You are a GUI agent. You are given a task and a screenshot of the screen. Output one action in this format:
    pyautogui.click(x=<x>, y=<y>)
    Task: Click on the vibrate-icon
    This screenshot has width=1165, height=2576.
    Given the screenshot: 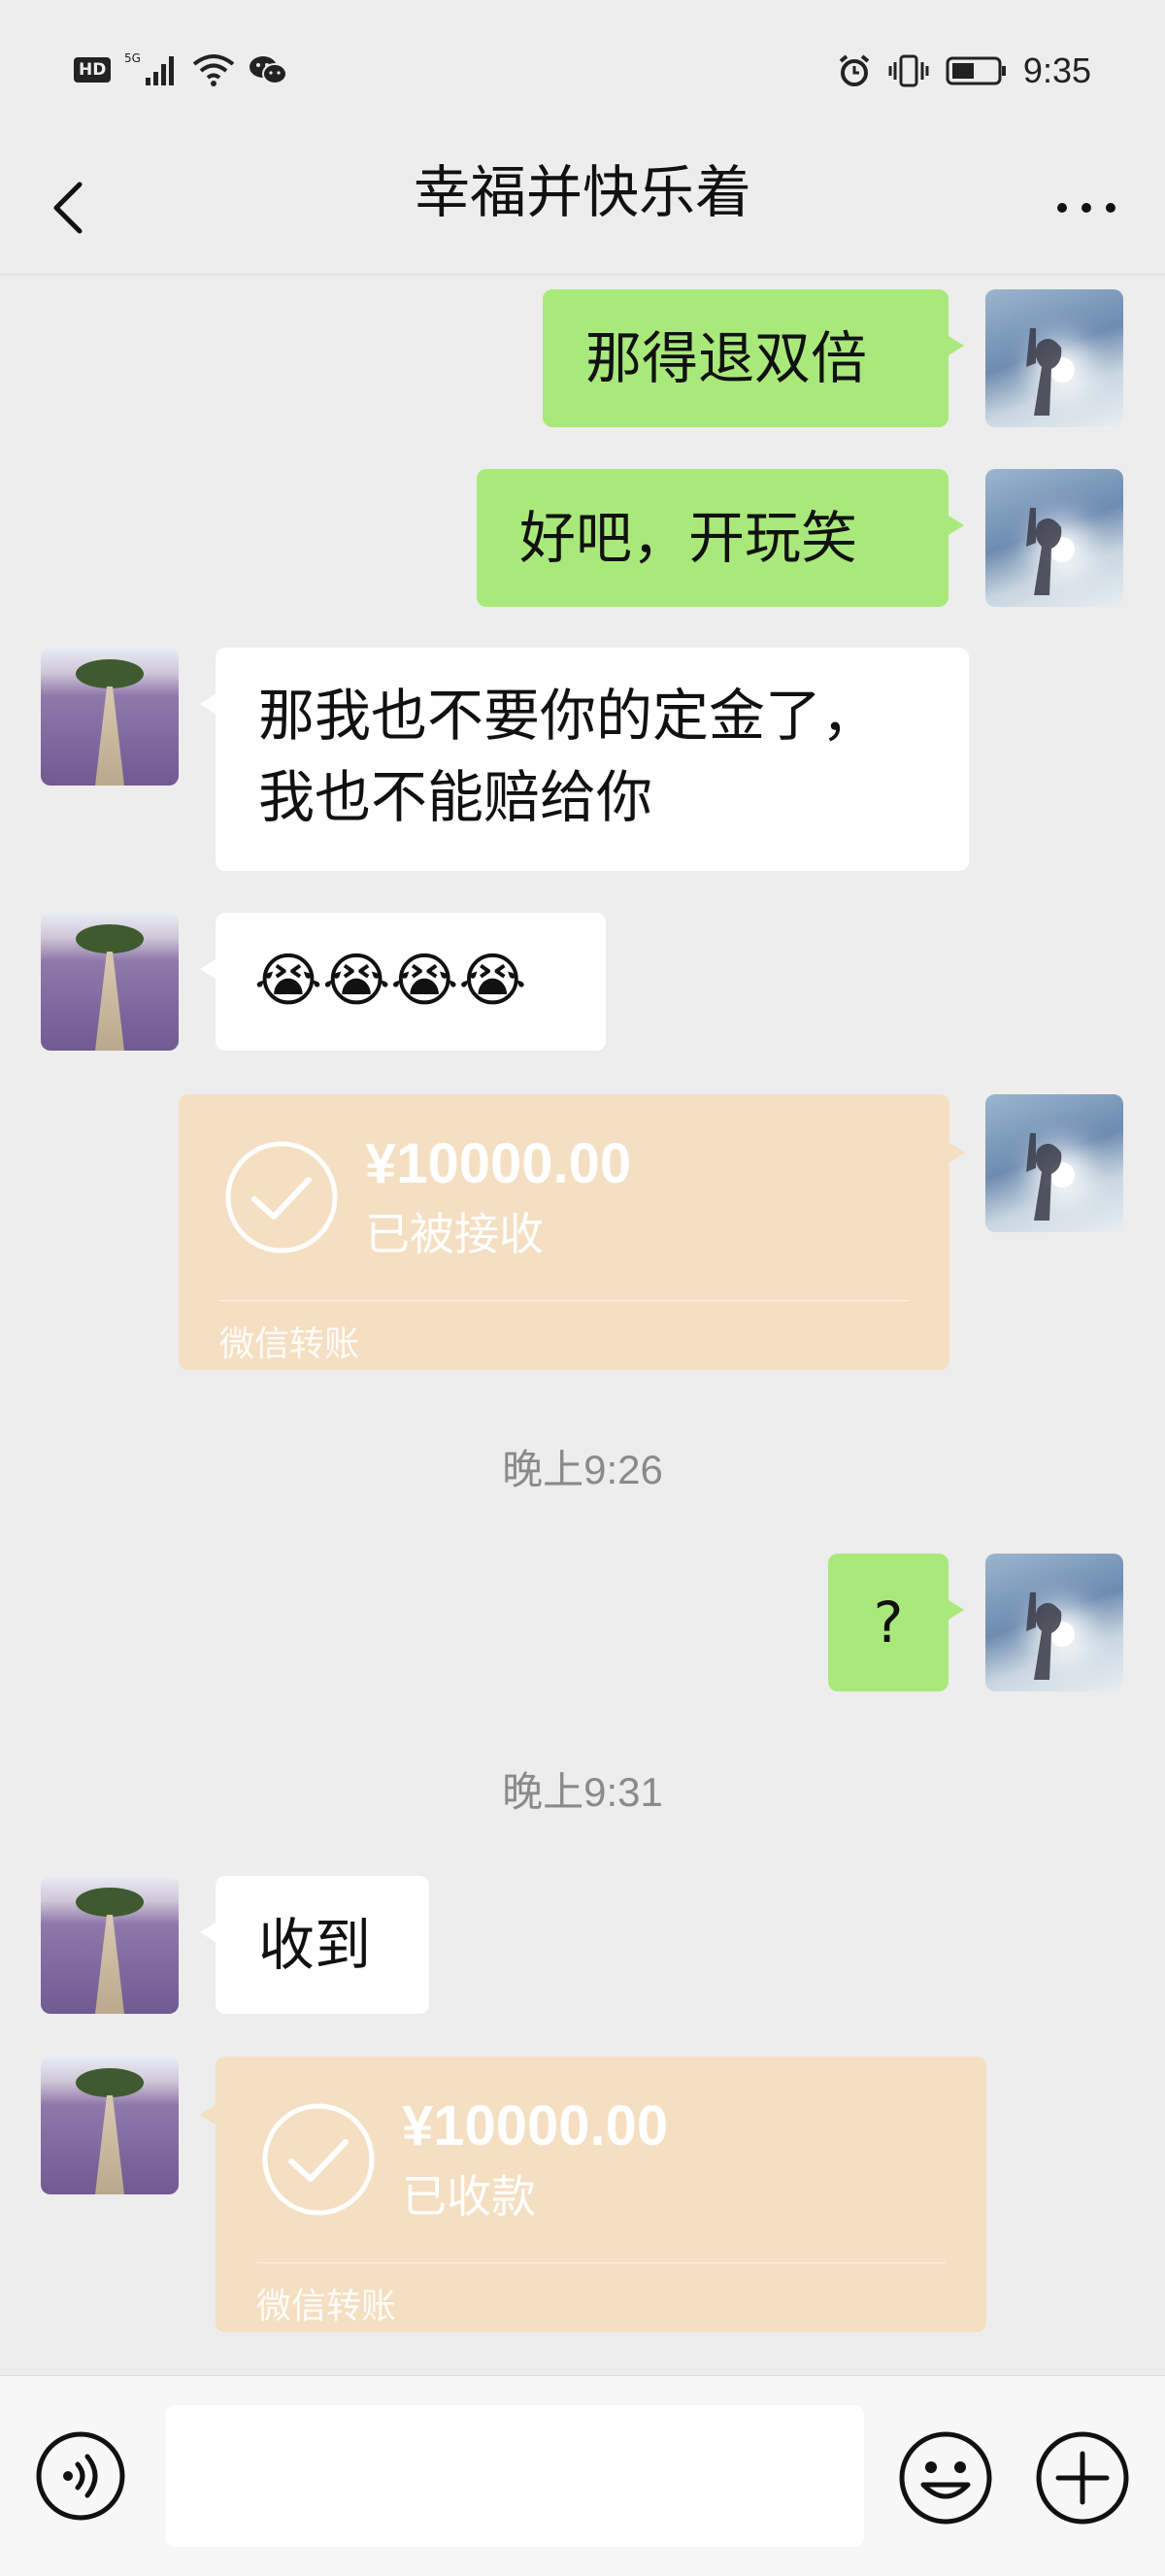 What is the action you would take?
    pyautogui.click(x=908, y=71)
    